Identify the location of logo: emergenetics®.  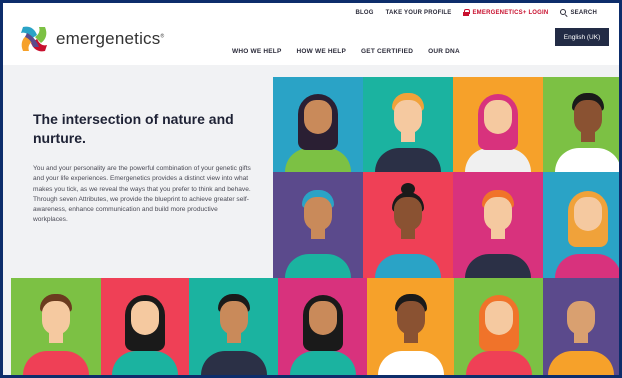
(90, 39).